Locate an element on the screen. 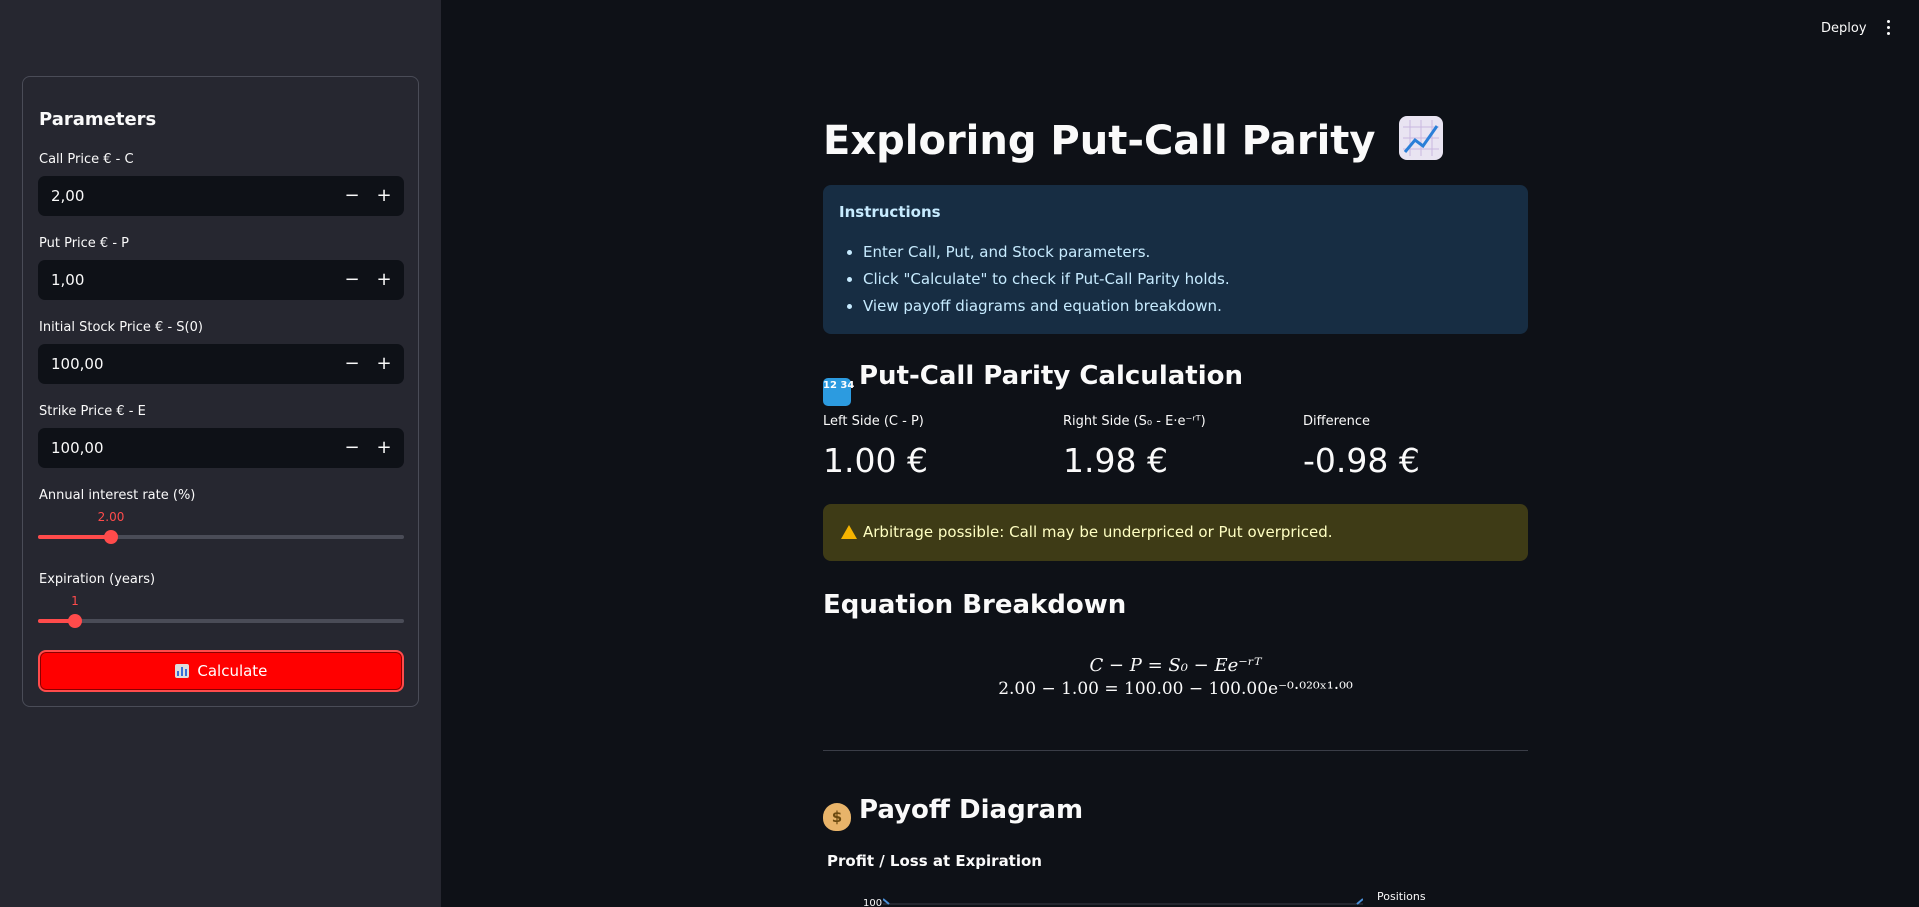  deploy-button: Deploy is located at coordinates (1844, 28).